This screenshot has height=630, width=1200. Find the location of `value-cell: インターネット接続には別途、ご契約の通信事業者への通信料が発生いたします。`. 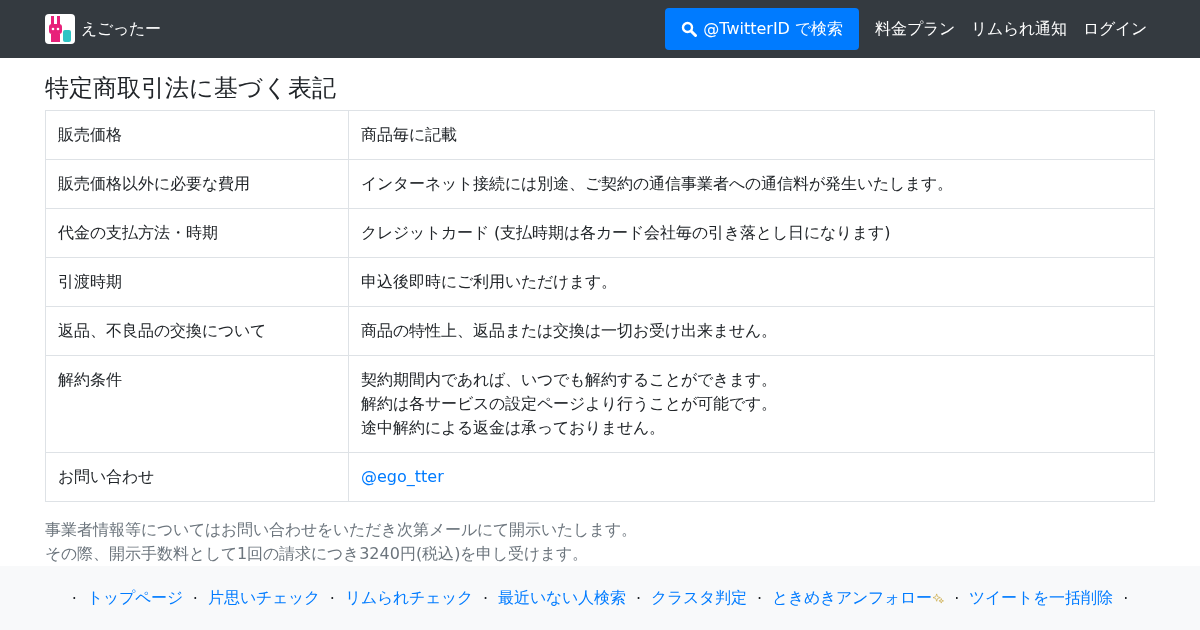

value-cell: インターネット接続には別途、ご契約の通信事業者への通信料が発生いたします。 is located at coordinates (751, 184).